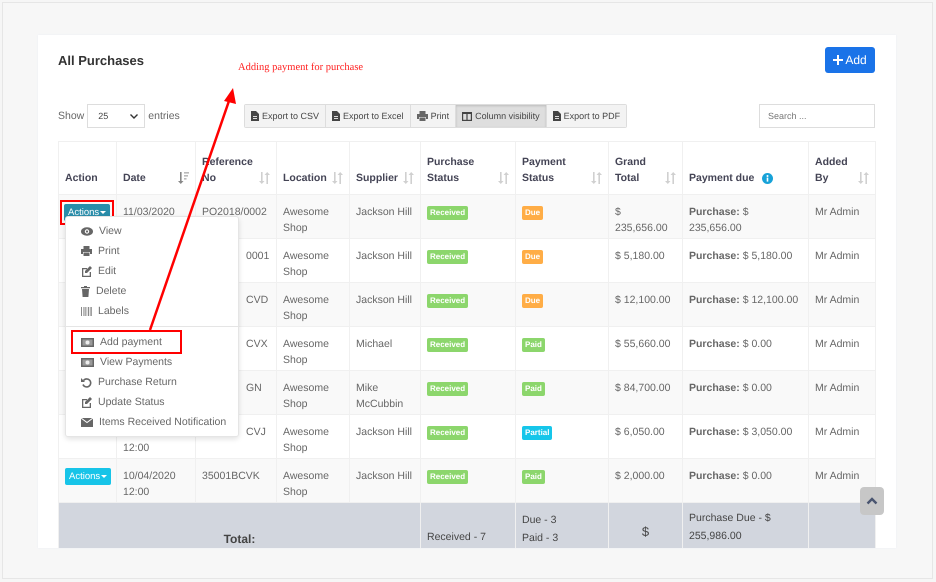 The width and height of the screenshot is (936, 582). What do you see at coordinates (87, 168) in the screenshot?
I see `column-header: Action` at bounding box center [87, 168].